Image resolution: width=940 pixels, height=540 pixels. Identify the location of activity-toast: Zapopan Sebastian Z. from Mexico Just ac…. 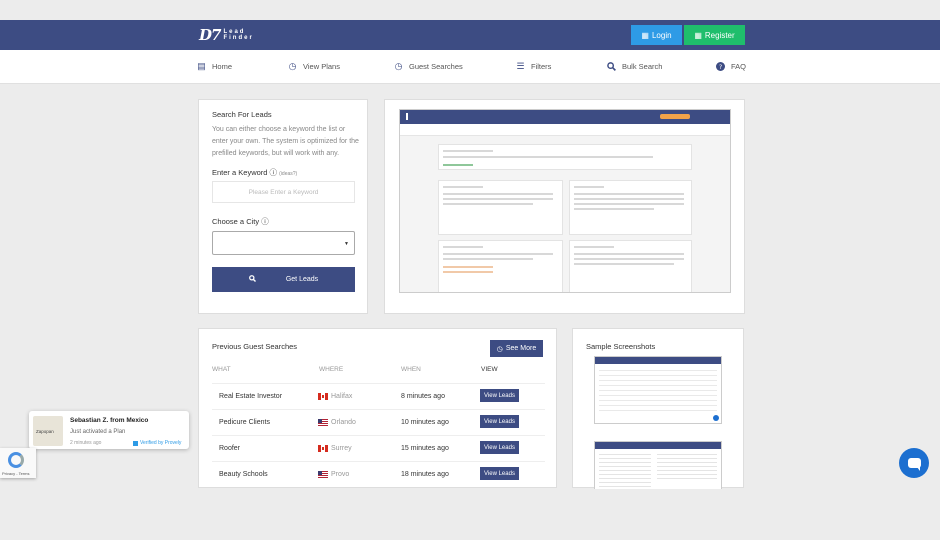
(109, 430).